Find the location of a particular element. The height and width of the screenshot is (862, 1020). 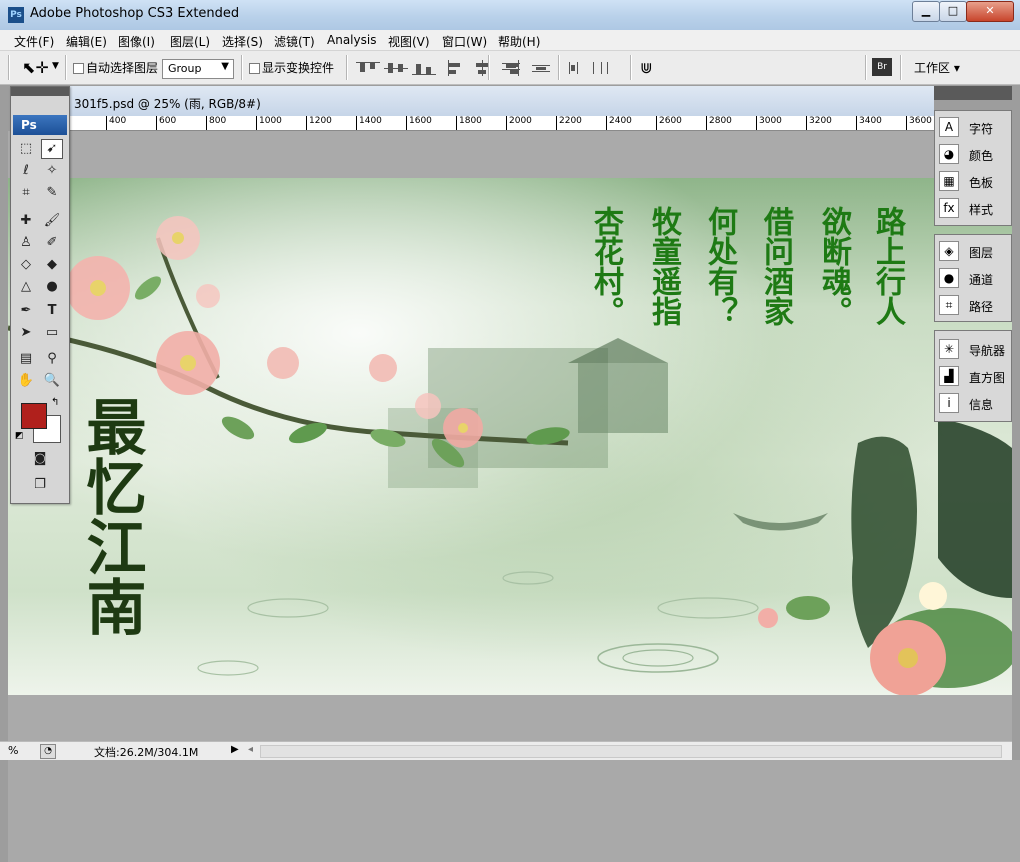

panel-paths: ⌗ 路径 is located at coordinates (974, 305).